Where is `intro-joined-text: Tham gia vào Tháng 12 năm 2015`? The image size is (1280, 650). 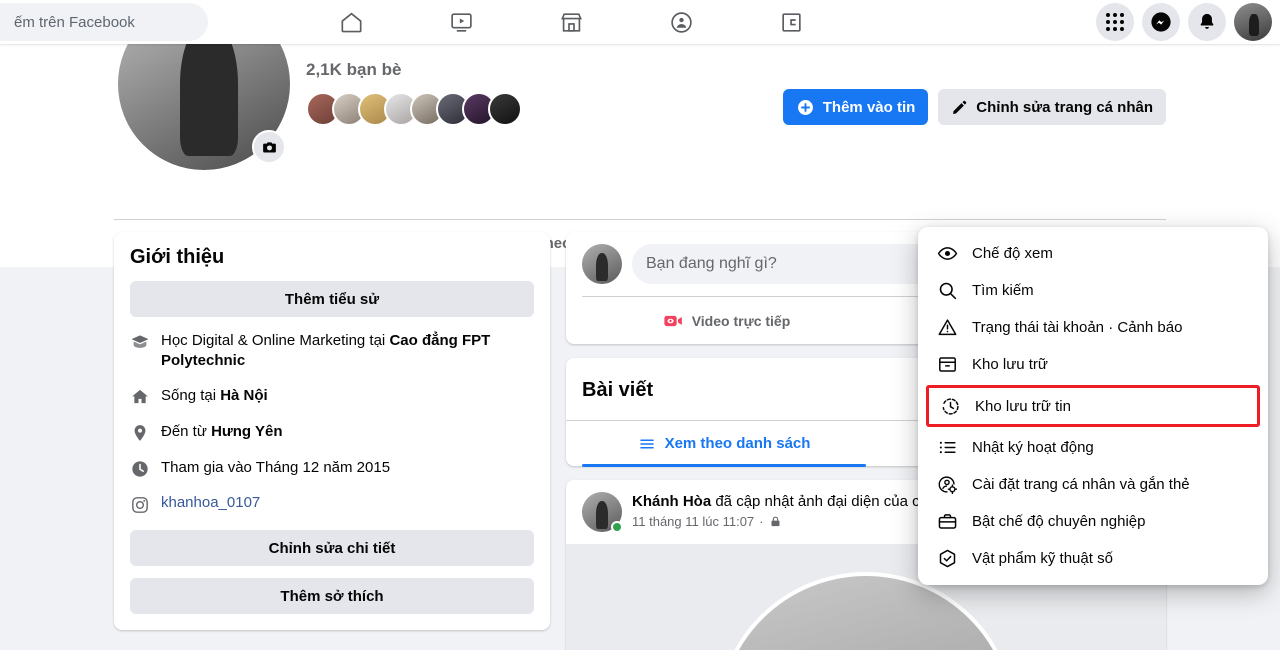
intro-joined-text: Tham gia vào Tháng 12 năm 2015 is located at coordinates (276, 467).